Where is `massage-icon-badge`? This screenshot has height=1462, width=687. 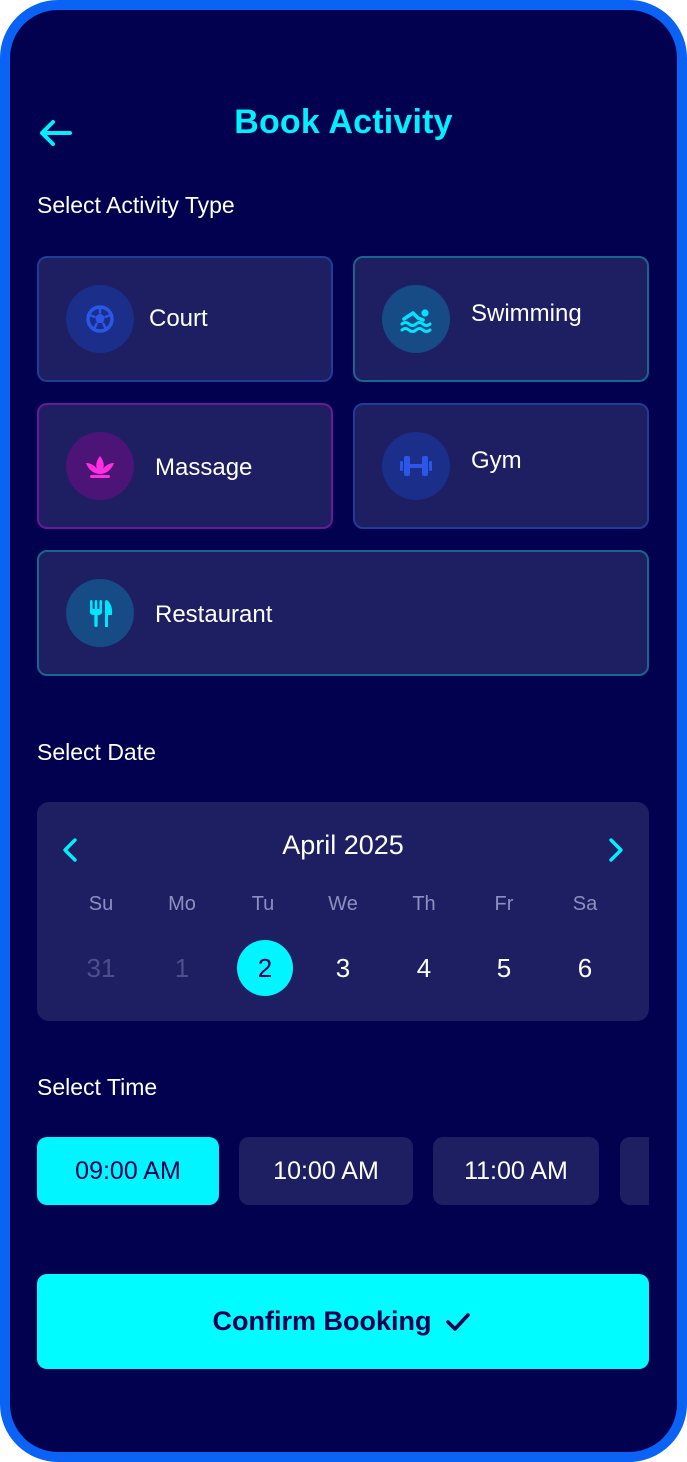 massage-icon-badge is located at coordinates (100, 466).